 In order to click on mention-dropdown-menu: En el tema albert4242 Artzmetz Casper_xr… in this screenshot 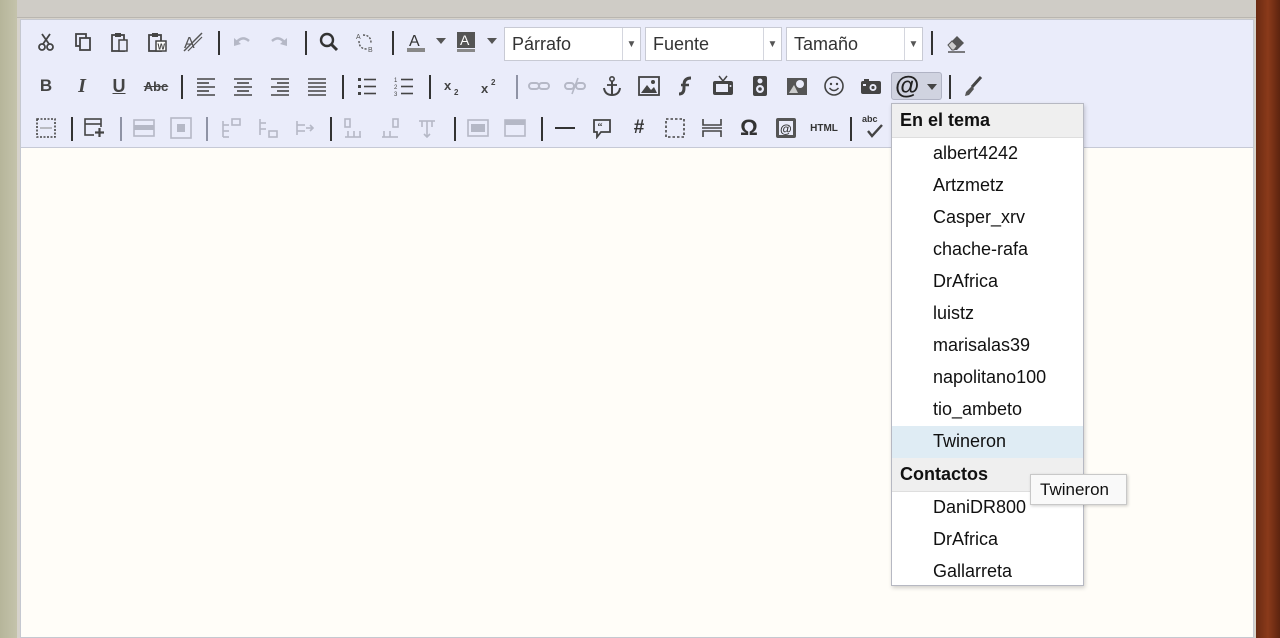, I will do `click(987, 344)`.